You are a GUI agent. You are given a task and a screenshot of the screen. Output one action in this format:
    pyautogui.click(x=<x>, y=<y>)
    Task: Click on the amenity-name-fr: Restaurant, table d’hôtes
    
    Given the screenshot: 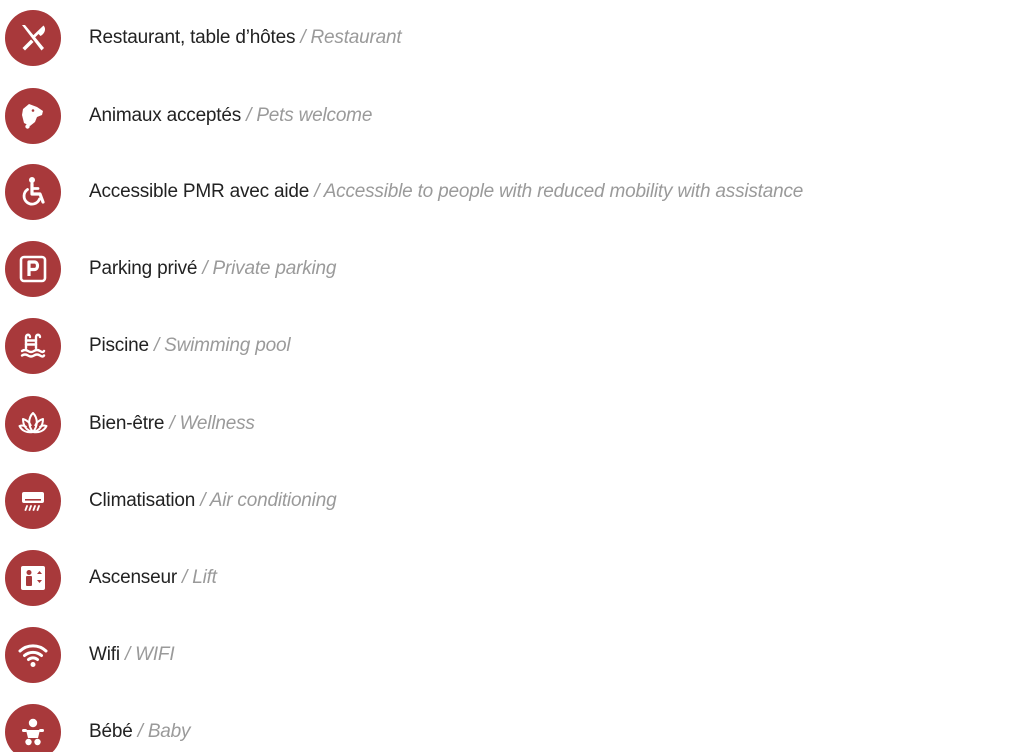 What is the action you would take?
    pyautogui.click(x=192, y=37)
    